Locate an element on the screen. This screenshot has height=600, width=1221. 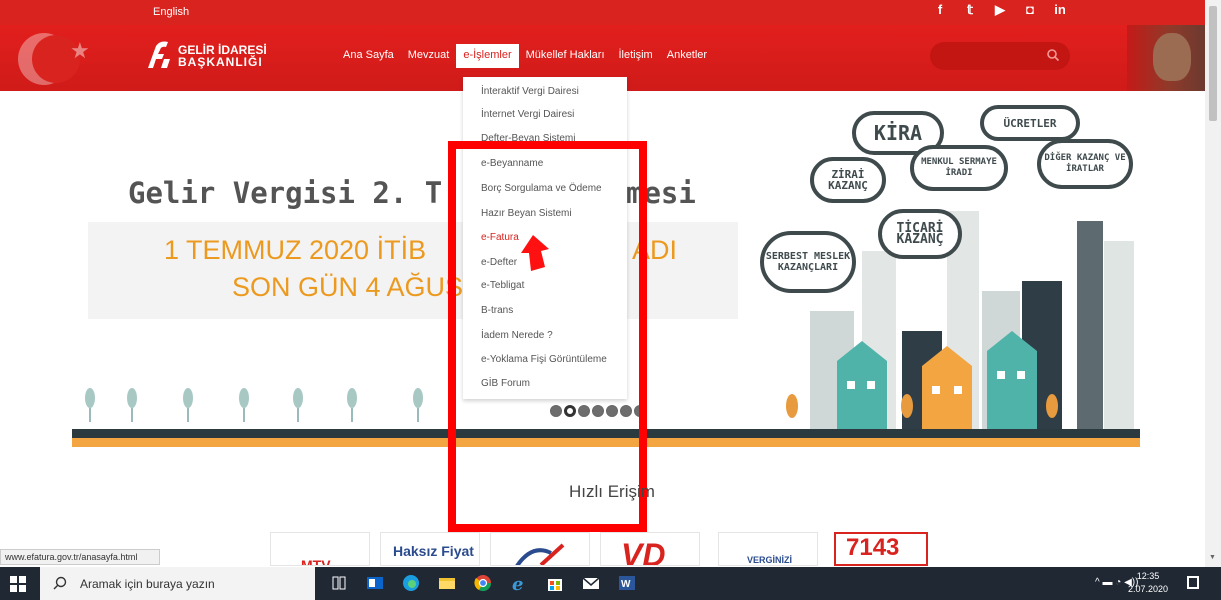
quick-tile-mtv: MTV is located at coordinates (320, 549).